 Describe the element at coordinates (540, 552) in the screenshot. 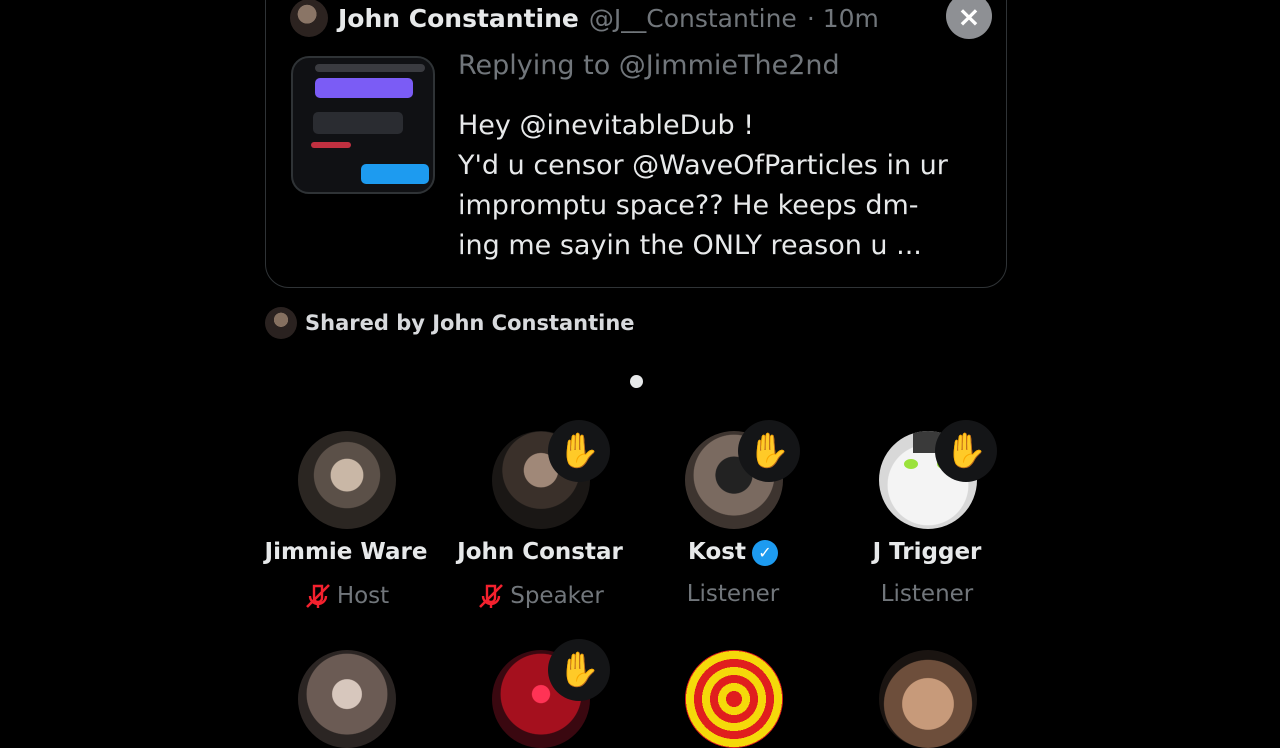

I see `participant-name: John Constar` at that location.